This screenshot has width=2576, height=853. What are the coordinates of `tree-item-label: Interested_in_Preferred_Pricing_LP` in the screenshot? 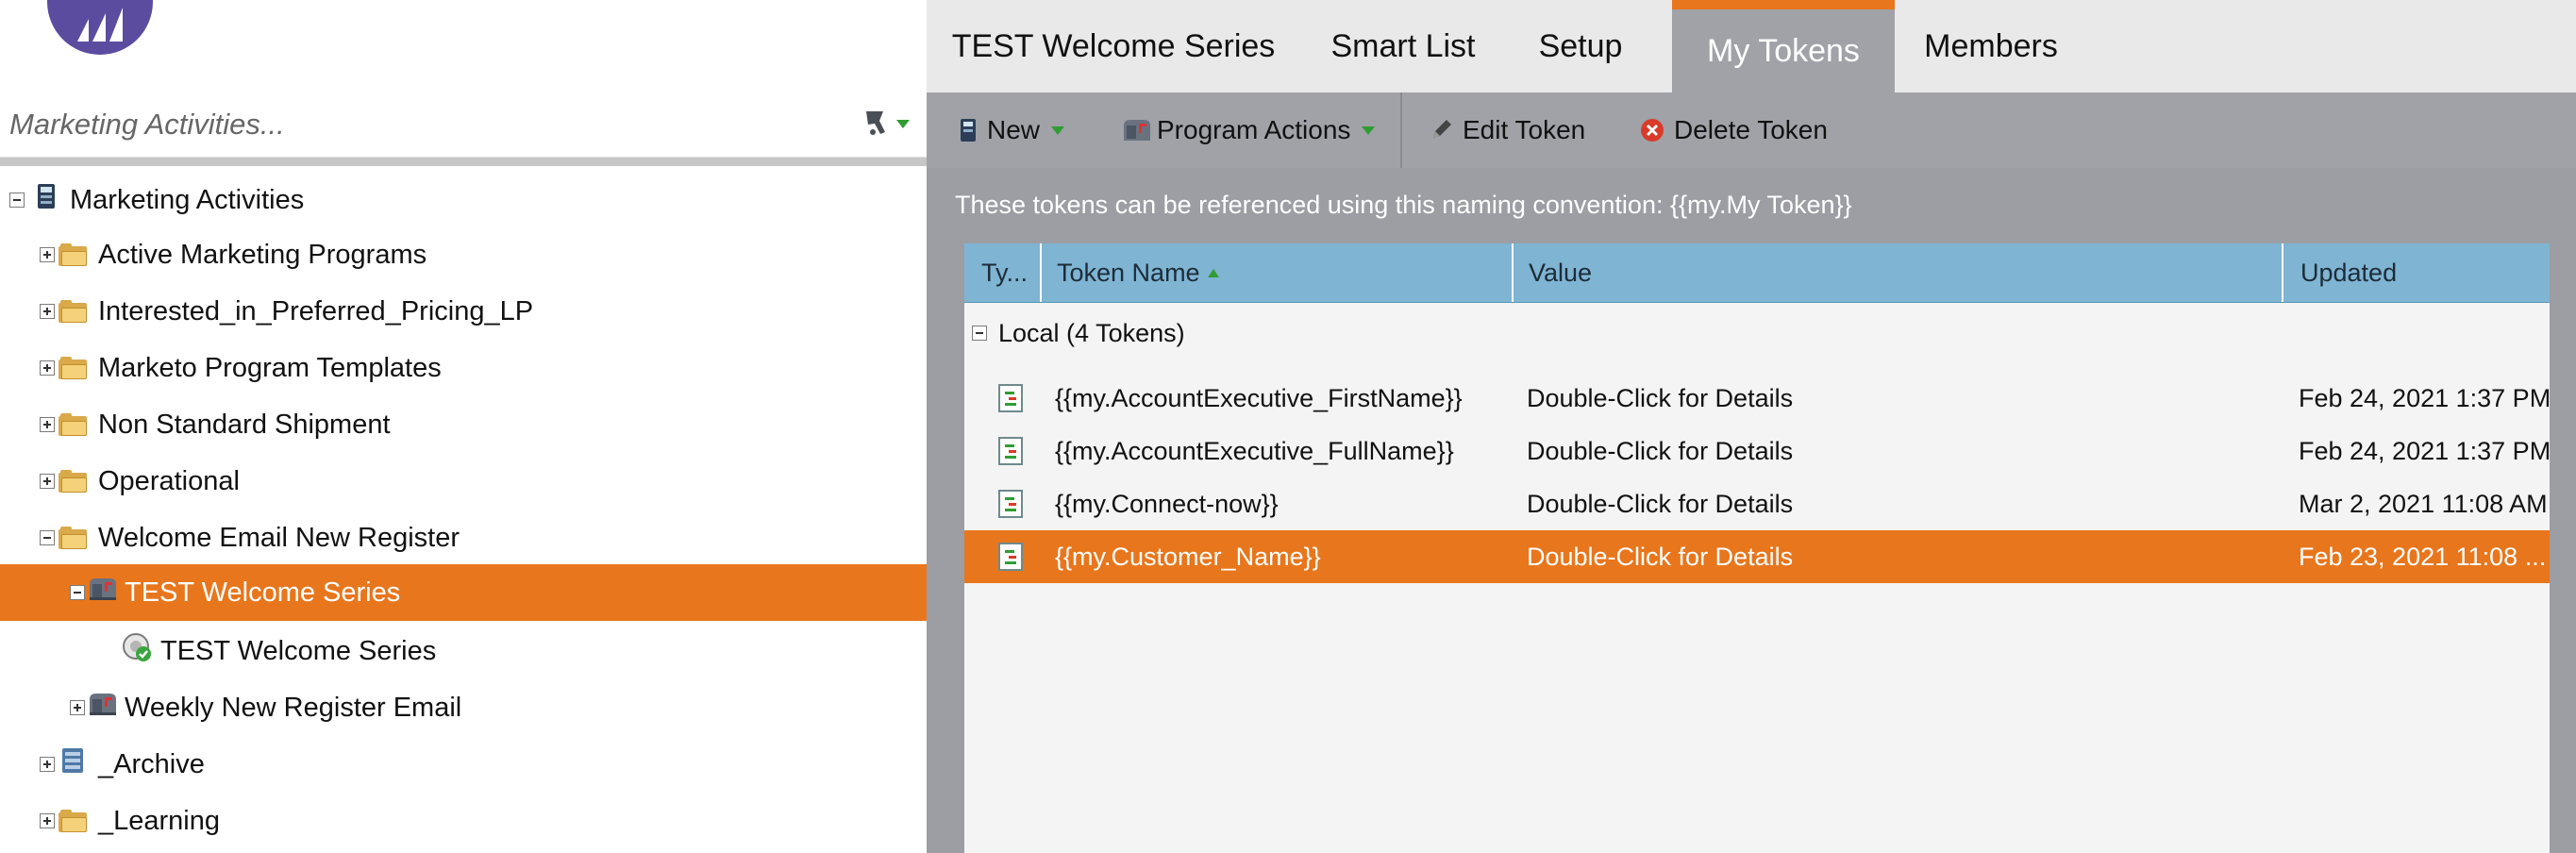 It's located at (316, 310).